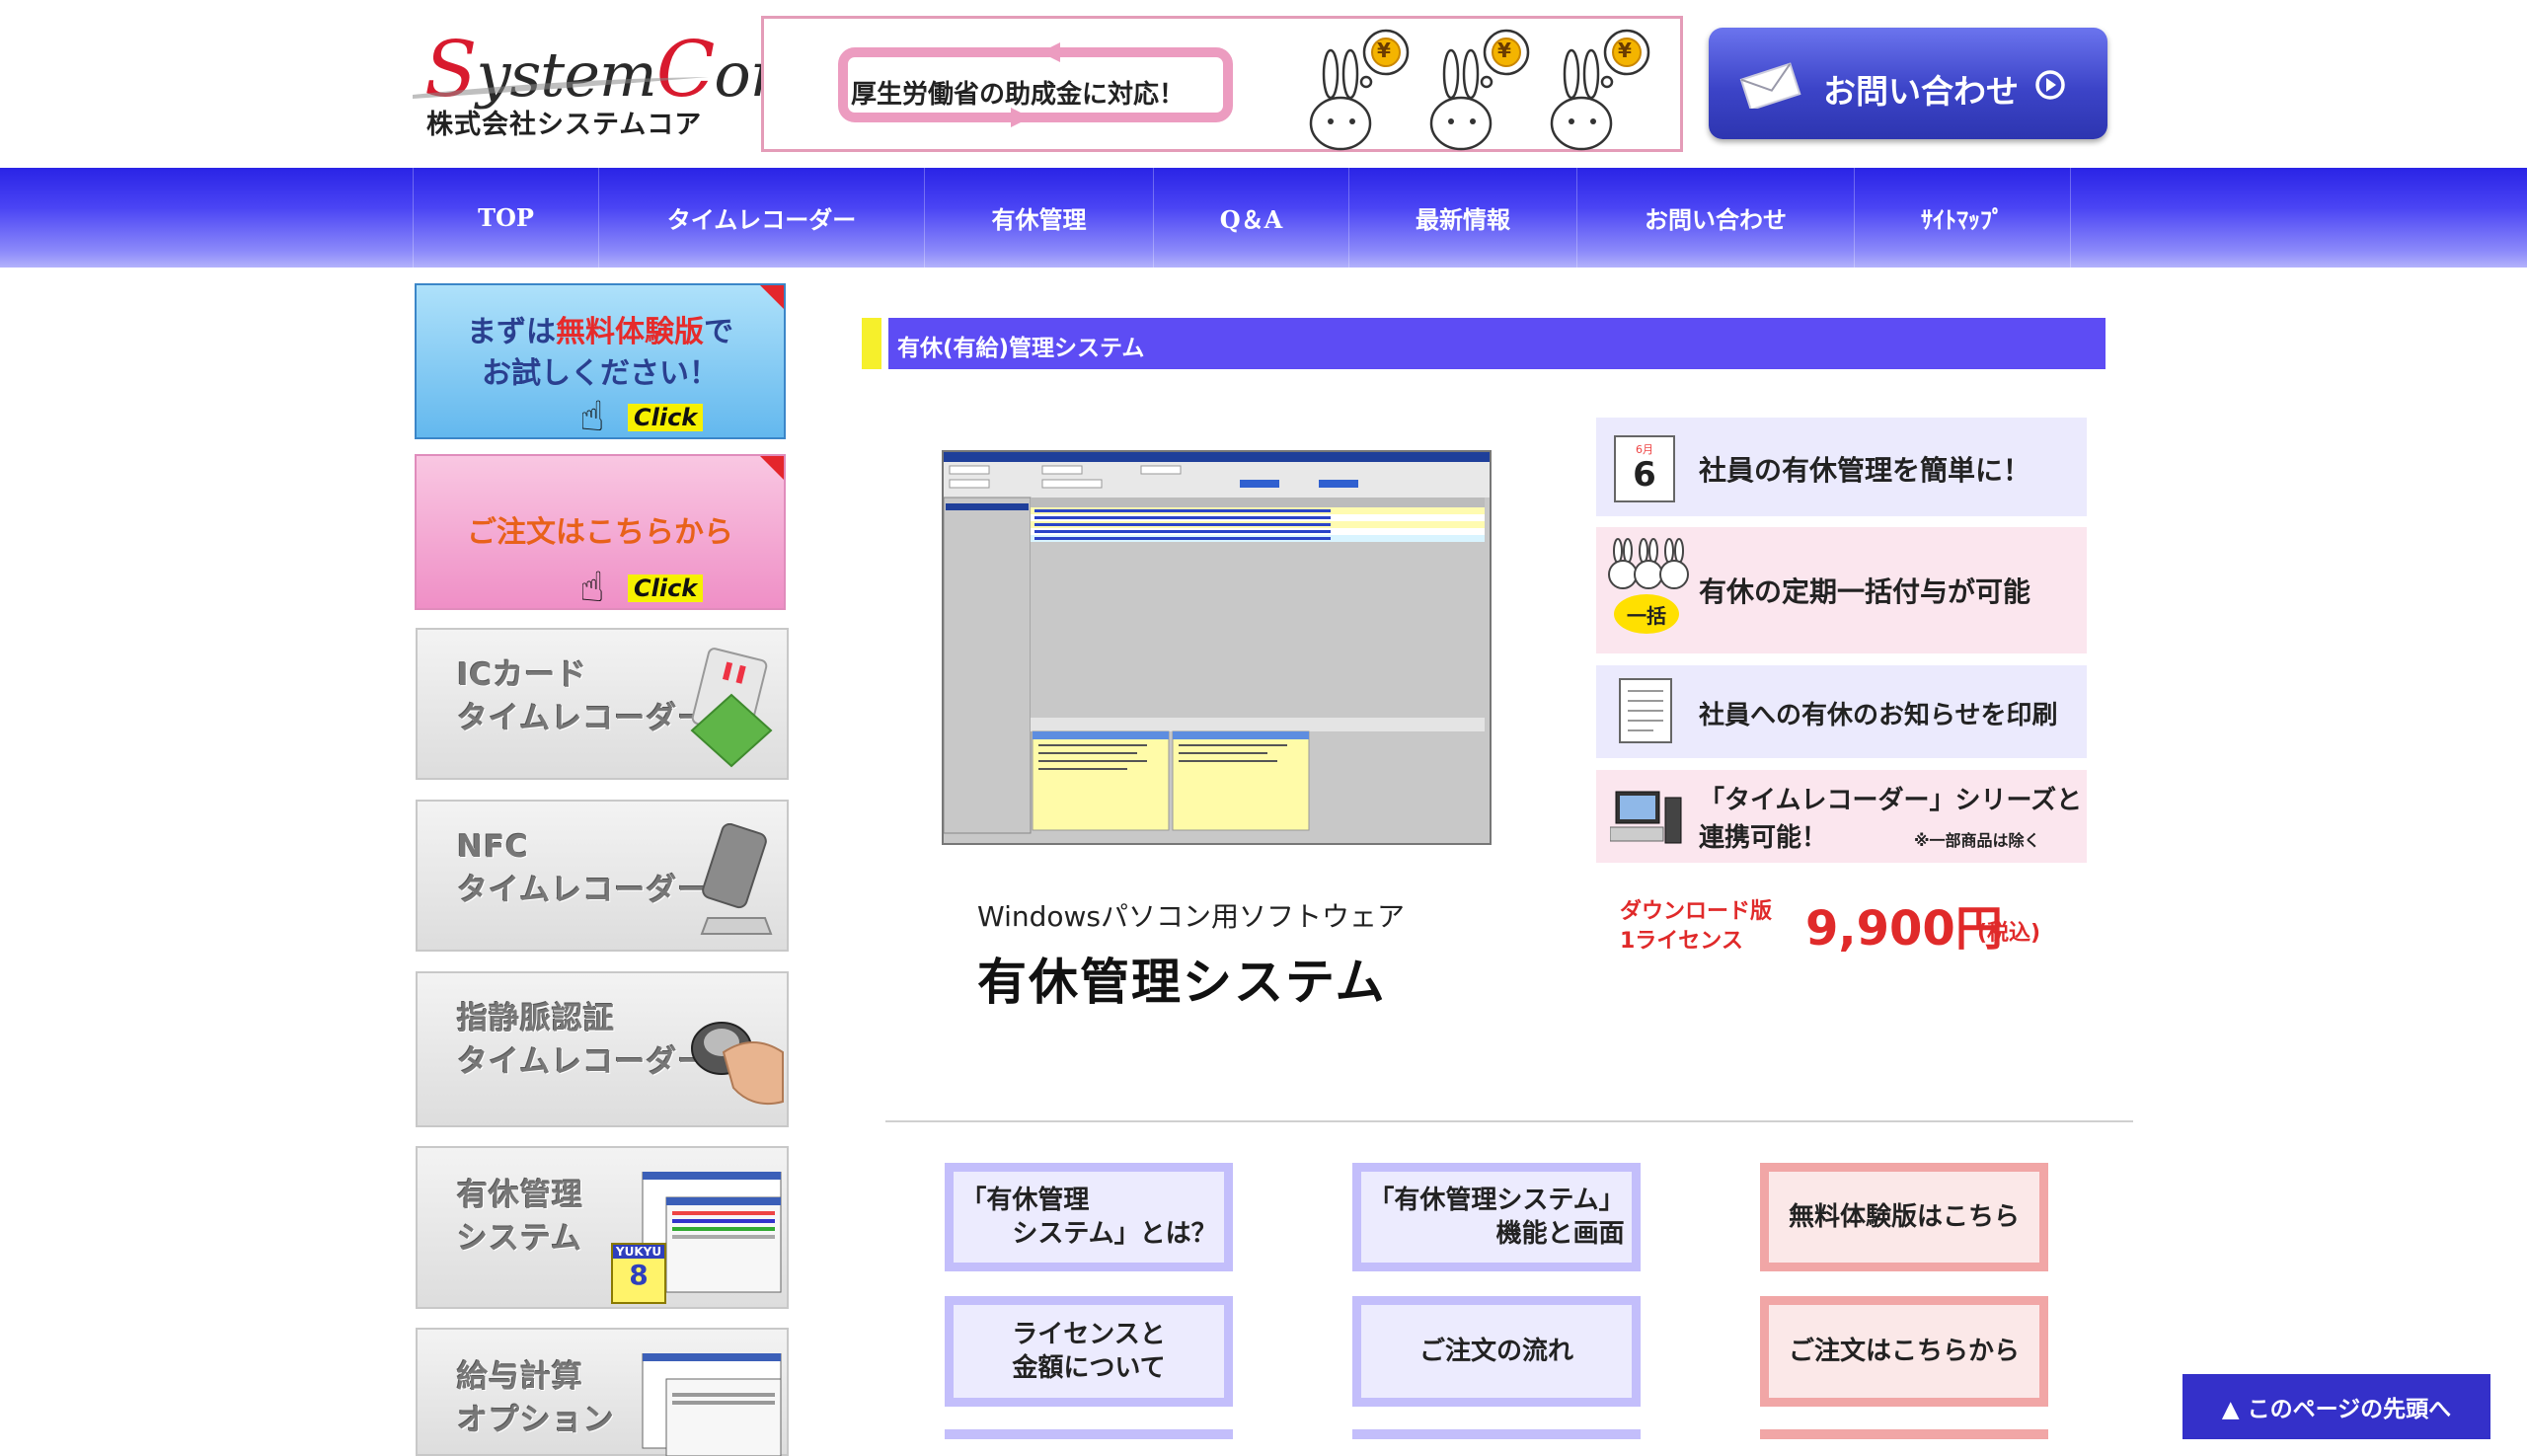 The width and height of the screenshot is (2527, 1456). I want to click on feature-print-notice-text: 社員への有休のお知らせを印刷, so click(1878, 715).